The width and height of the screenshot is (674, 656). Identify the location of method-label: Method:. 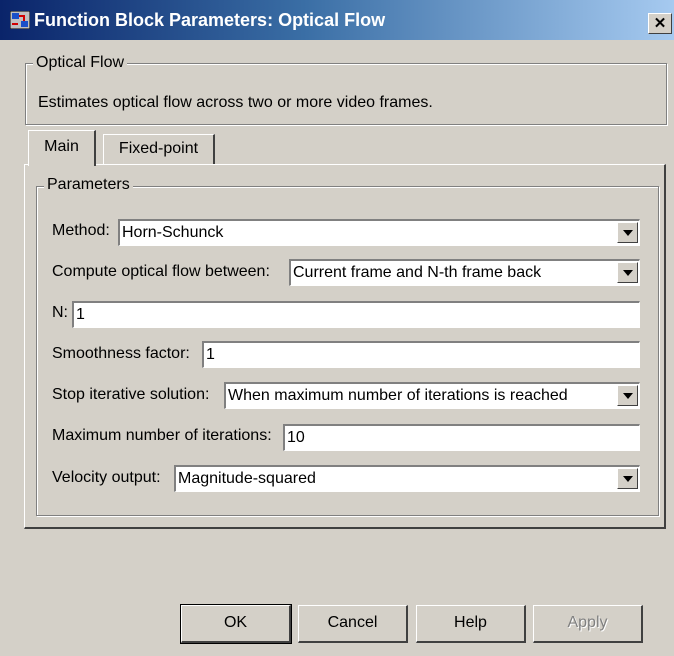
(81, 230).